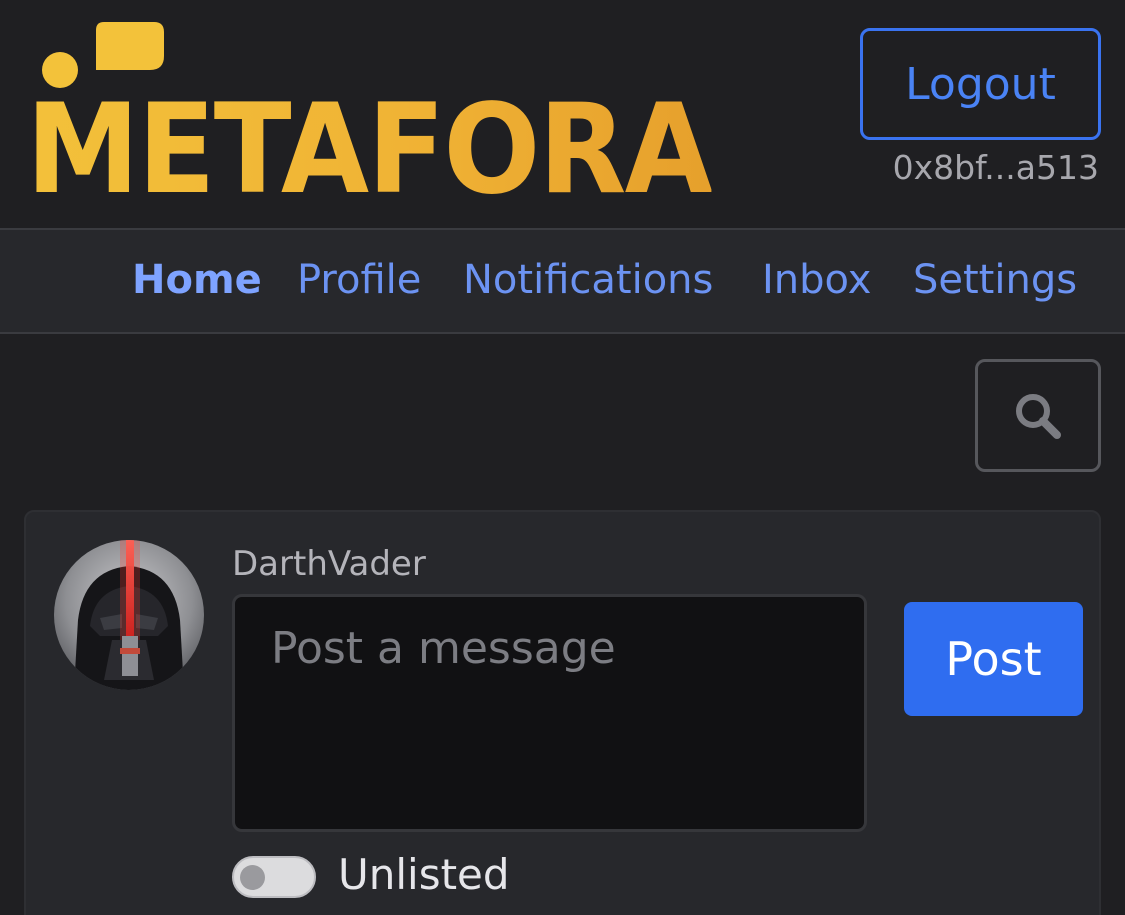 The image size is (1125, 915). Describe the element at coordinates (274, 877) in the screenshot. I see `unlisted-toggle` at that location.